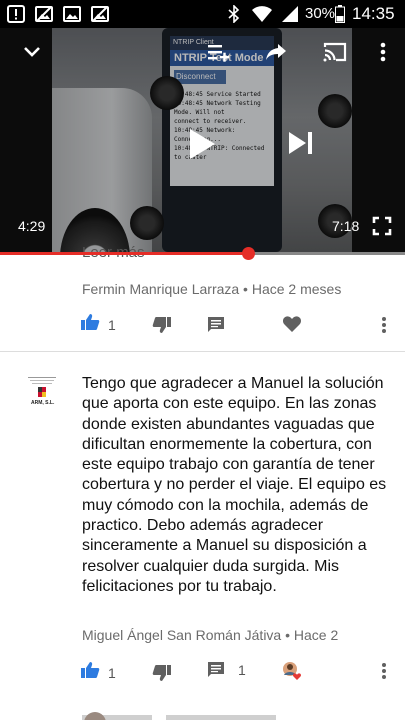 The height and width of the screenshot is (720, 405). Describe the element at coordinates (210, 635) in the screenshot. I see `comment-author-line: Miguel Ángel San Román Játiva • Hace 2` at that location.